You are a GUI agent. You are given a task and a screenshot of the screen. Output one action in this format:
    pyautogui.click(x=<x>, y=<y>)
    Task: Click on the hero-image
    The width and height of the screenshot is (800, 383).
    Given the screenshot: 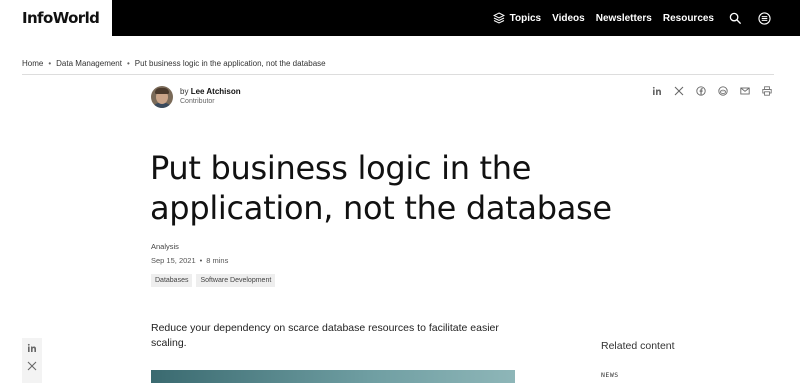 What is the action you would take?
    pyautogui.click(x=333, y=376)
    